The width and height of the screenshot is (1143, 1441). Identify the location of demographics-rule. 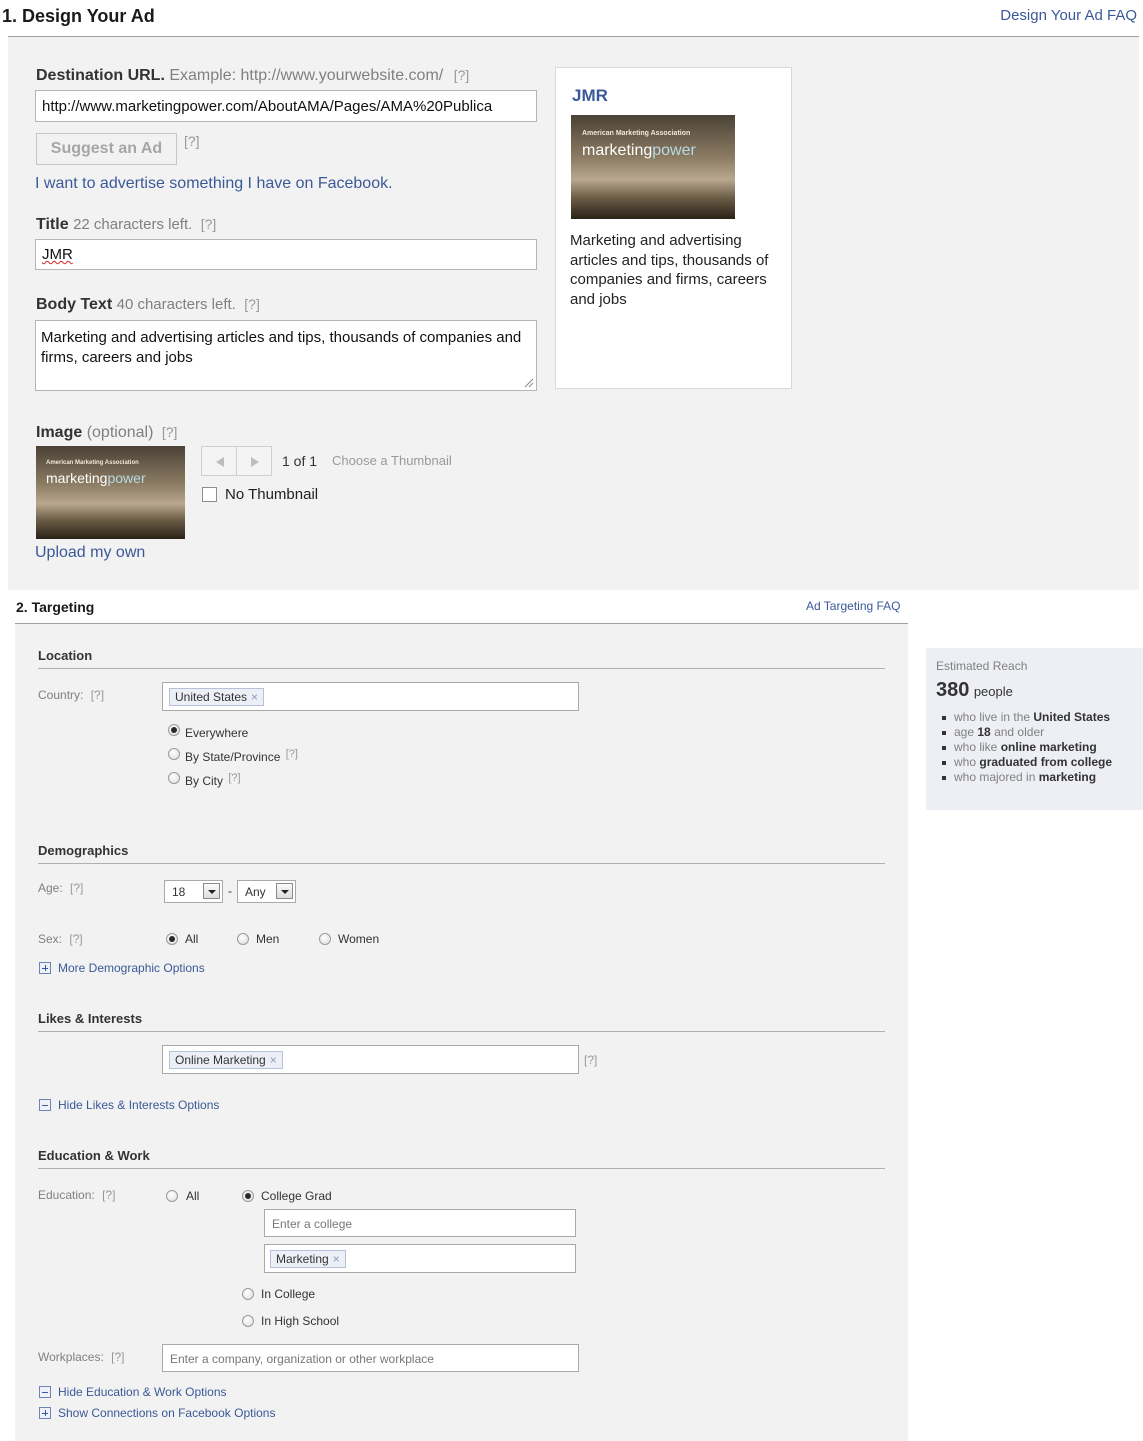
(461, 863).